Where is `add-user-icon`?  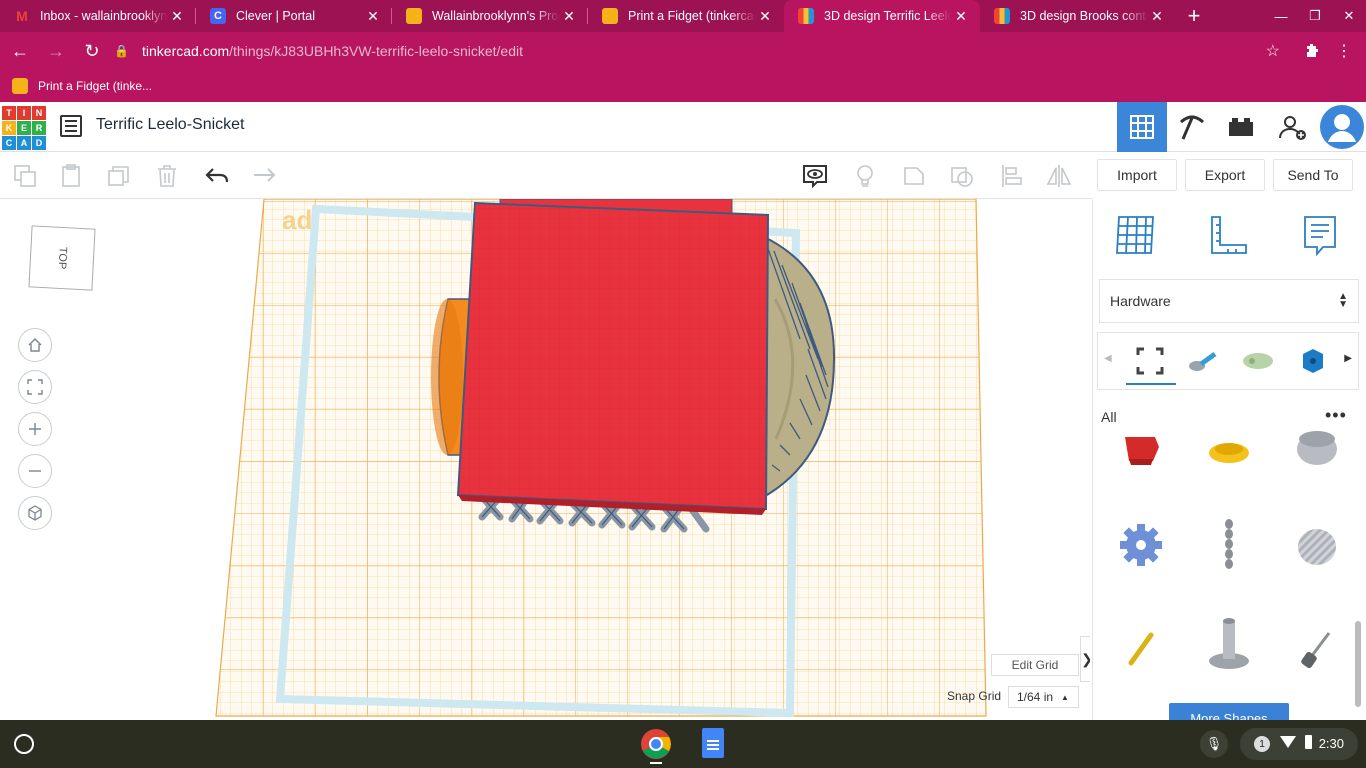
add-user-icon is located at coordinates (1292, 127).